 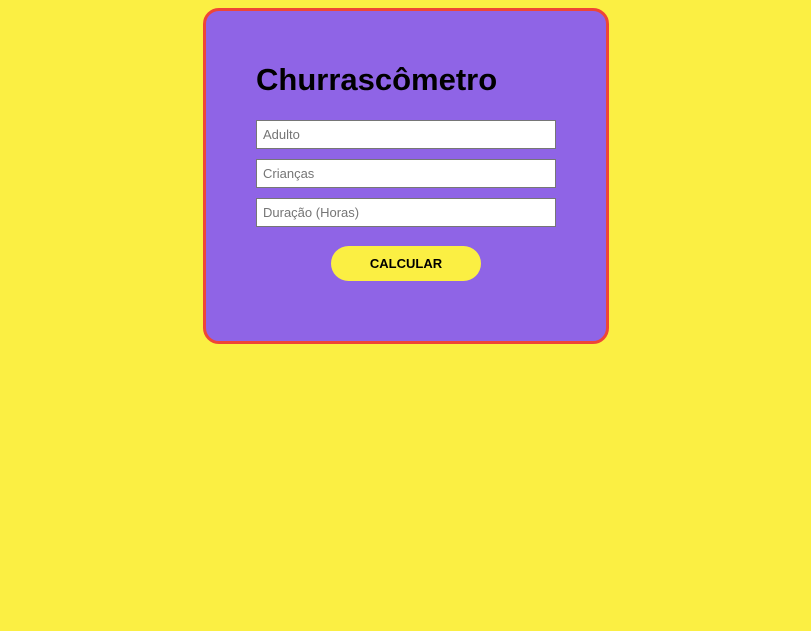 I want to click on adults-input, so click(x=406, y=134).